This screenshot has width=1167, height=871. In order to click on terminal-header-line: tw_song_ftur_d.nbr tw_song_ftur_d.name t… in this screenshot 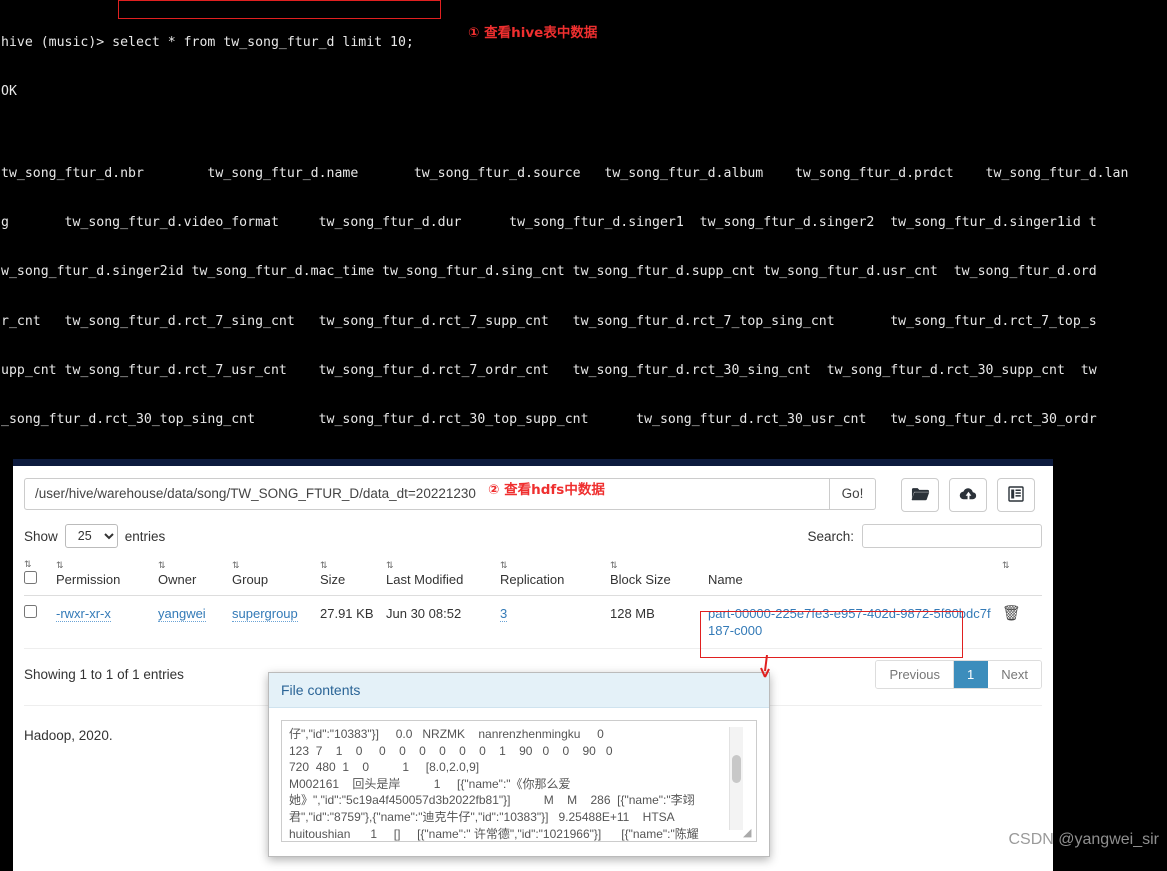, I will do `click(565, 174)`.